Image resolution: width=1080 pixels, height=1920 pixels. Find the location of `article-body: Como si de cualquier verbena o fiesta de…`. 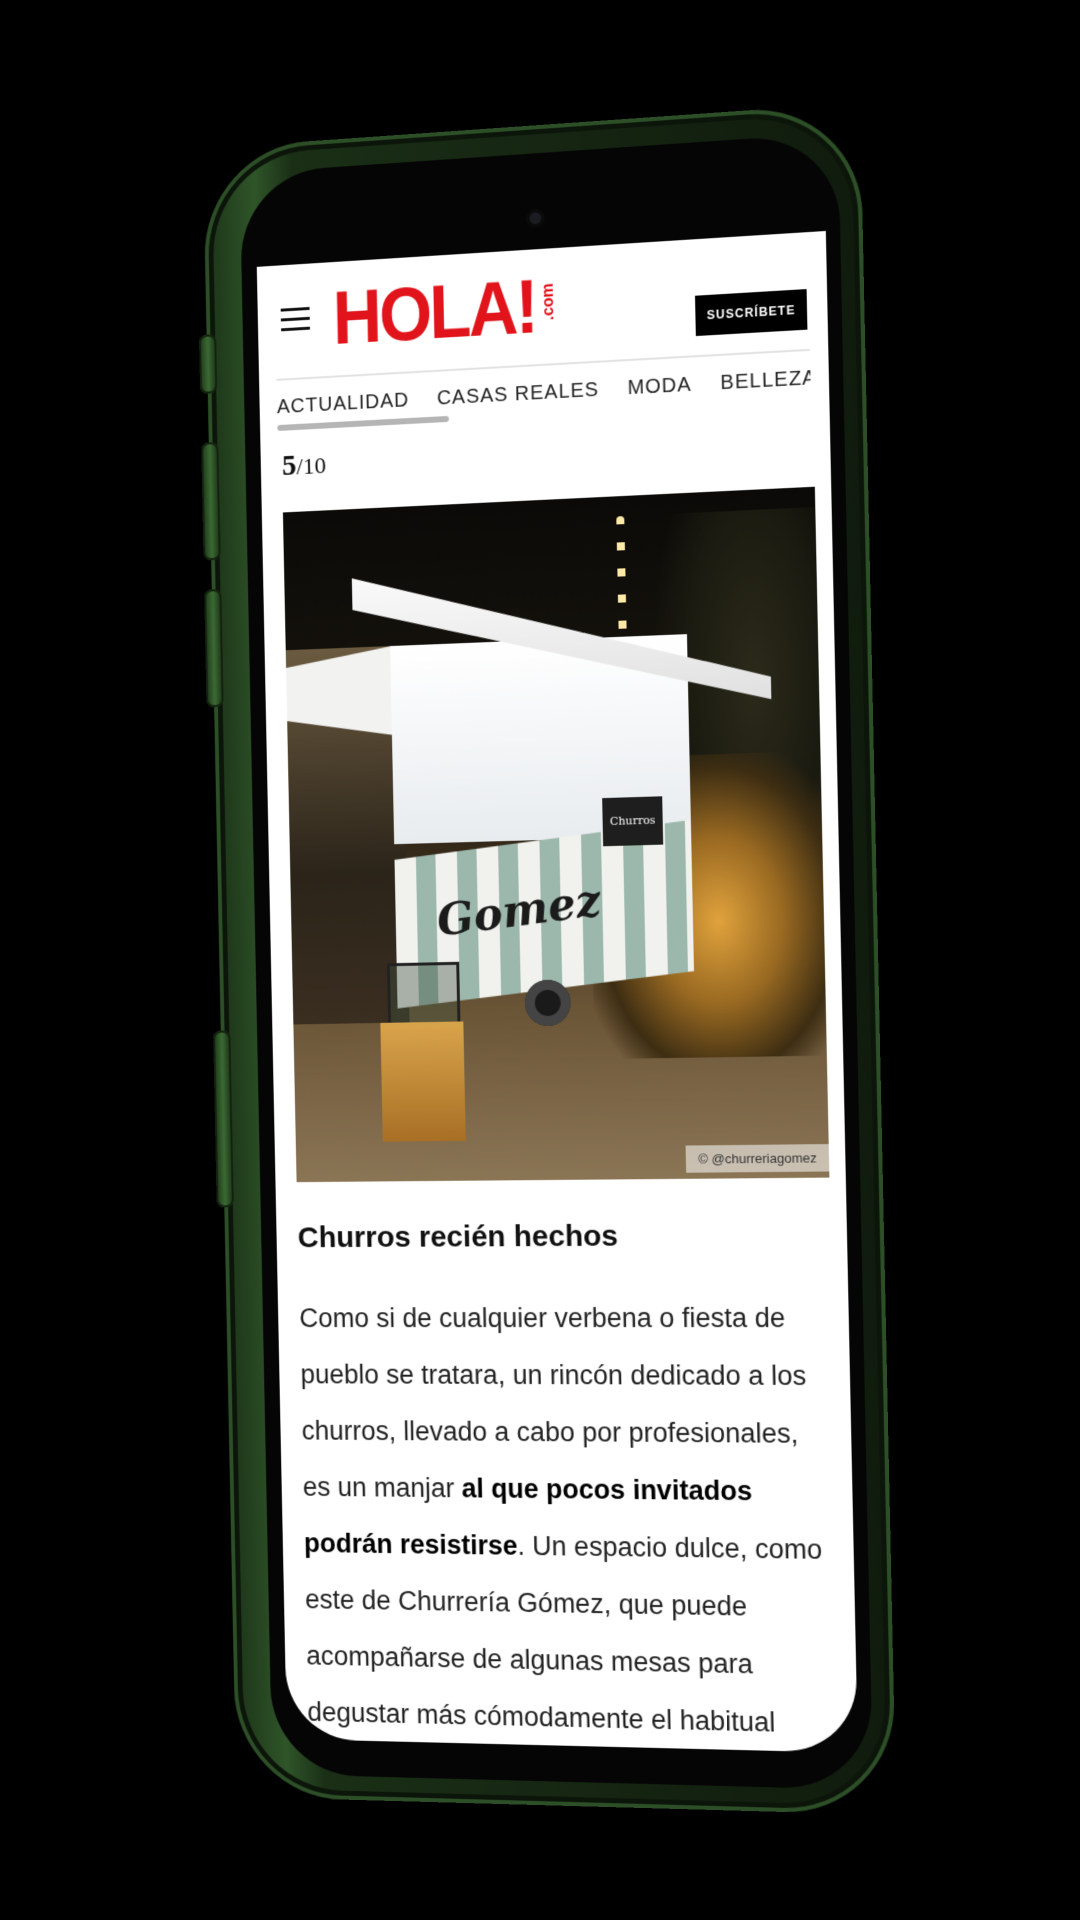

article-body: Como si de cualquier verbena o fiesta de… is located at coordinates (568, 1520).